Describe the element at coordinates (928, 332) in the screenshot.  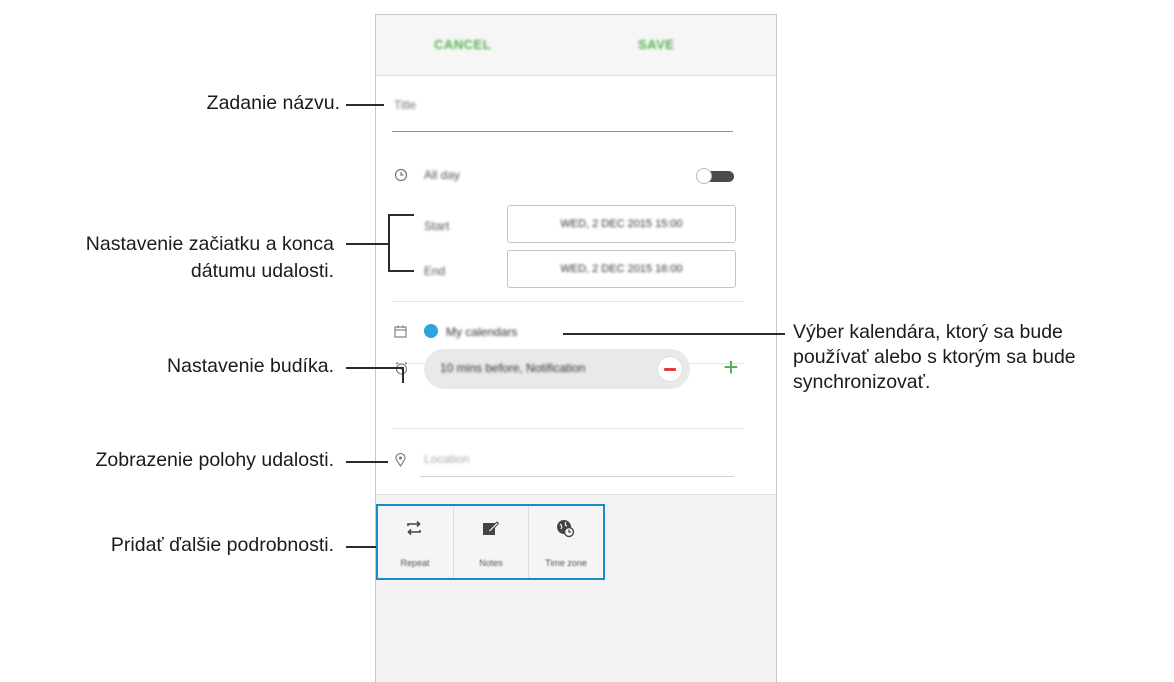
I see `callout-calendar-line1: Výber kalendára, ktorý sa bude` at that location.